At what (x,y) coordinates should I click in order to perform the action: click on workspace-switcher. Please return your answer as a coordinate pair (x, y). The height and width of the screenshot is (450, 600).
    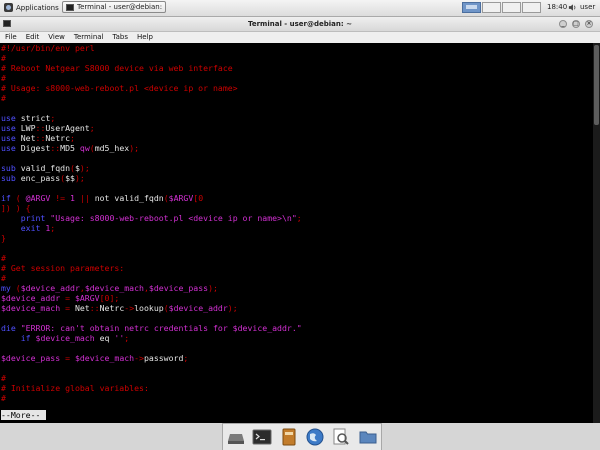
    Looking at the image, I should click on (501, 7).